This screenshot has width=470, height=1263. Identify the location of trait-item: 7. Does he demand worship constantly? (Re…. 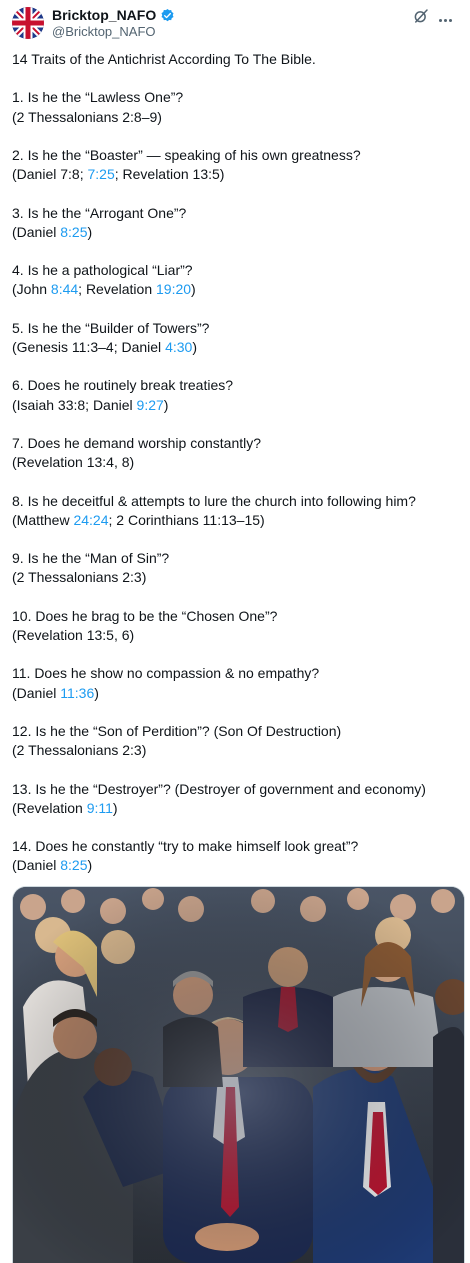
(235, 453).